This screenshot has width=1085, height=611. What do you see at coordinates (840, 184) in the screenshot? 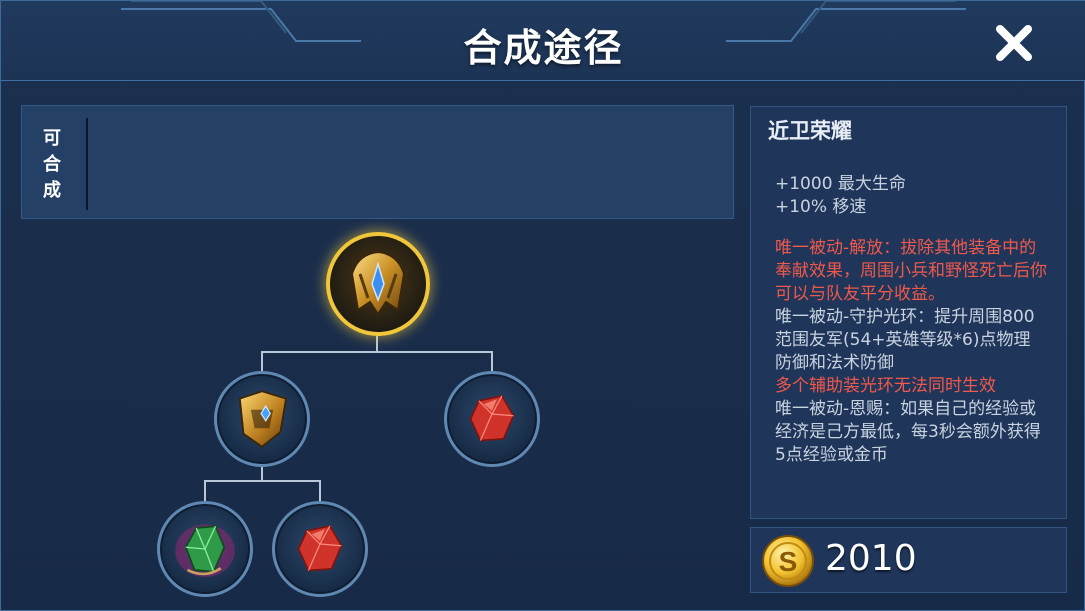
I see `item-stat: +1000 最大生命` at bounding box center [840, 184].